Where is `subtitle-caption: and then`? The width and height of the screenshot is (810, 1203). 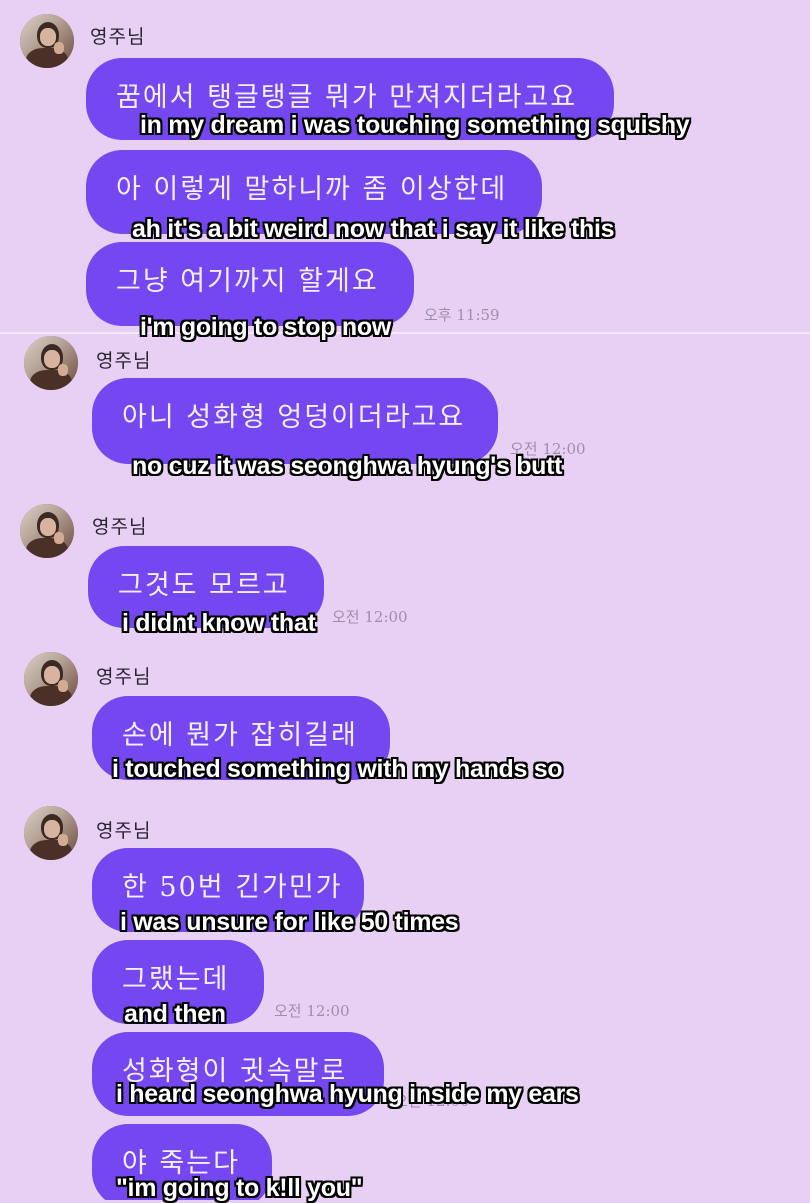
subtitle-caption: and then is located at coordinates (175, 1014).